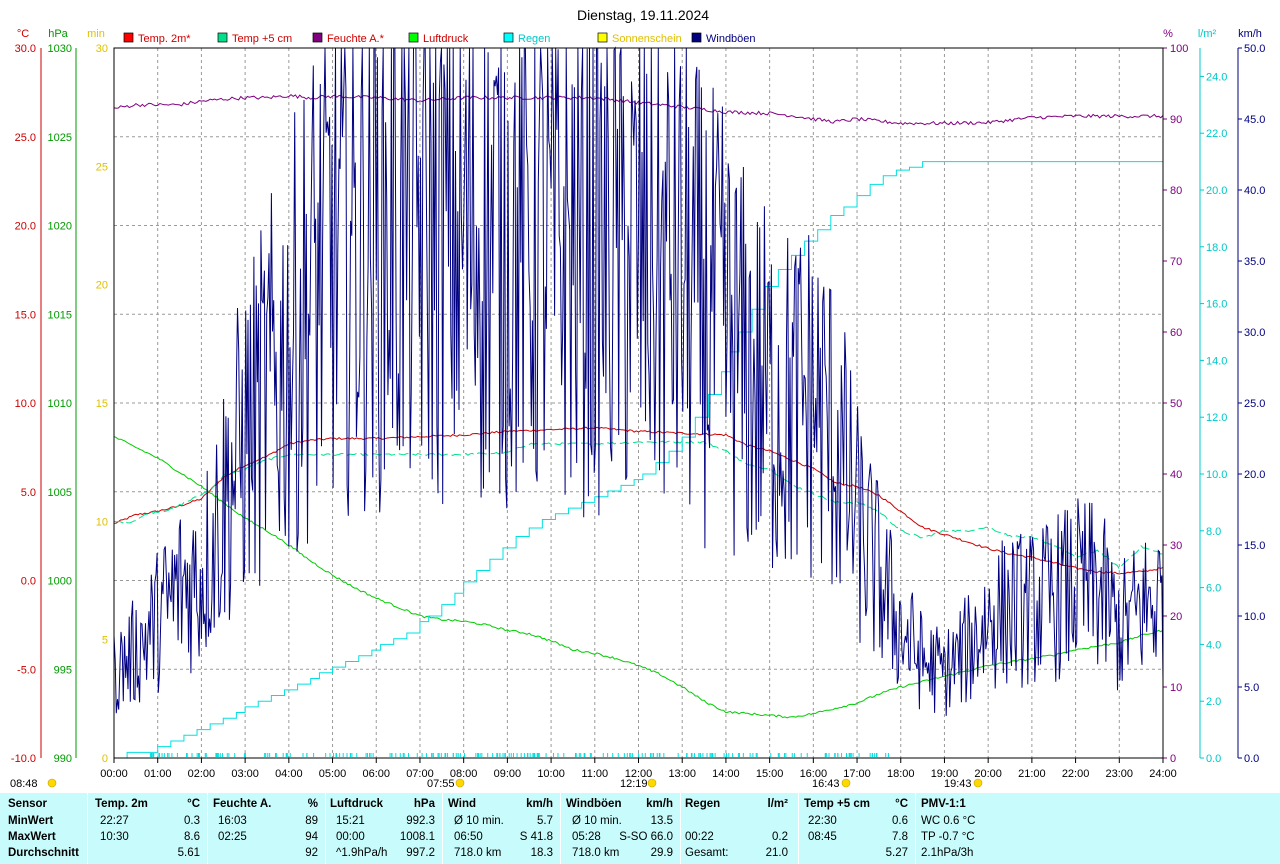 Image resolution: width=1280 pixels, height=864 pixels. What do you see at coordinates (114, 821) in the screenshot?
I see `temp2m-time: 22:27` at bounding box center [114, 821].